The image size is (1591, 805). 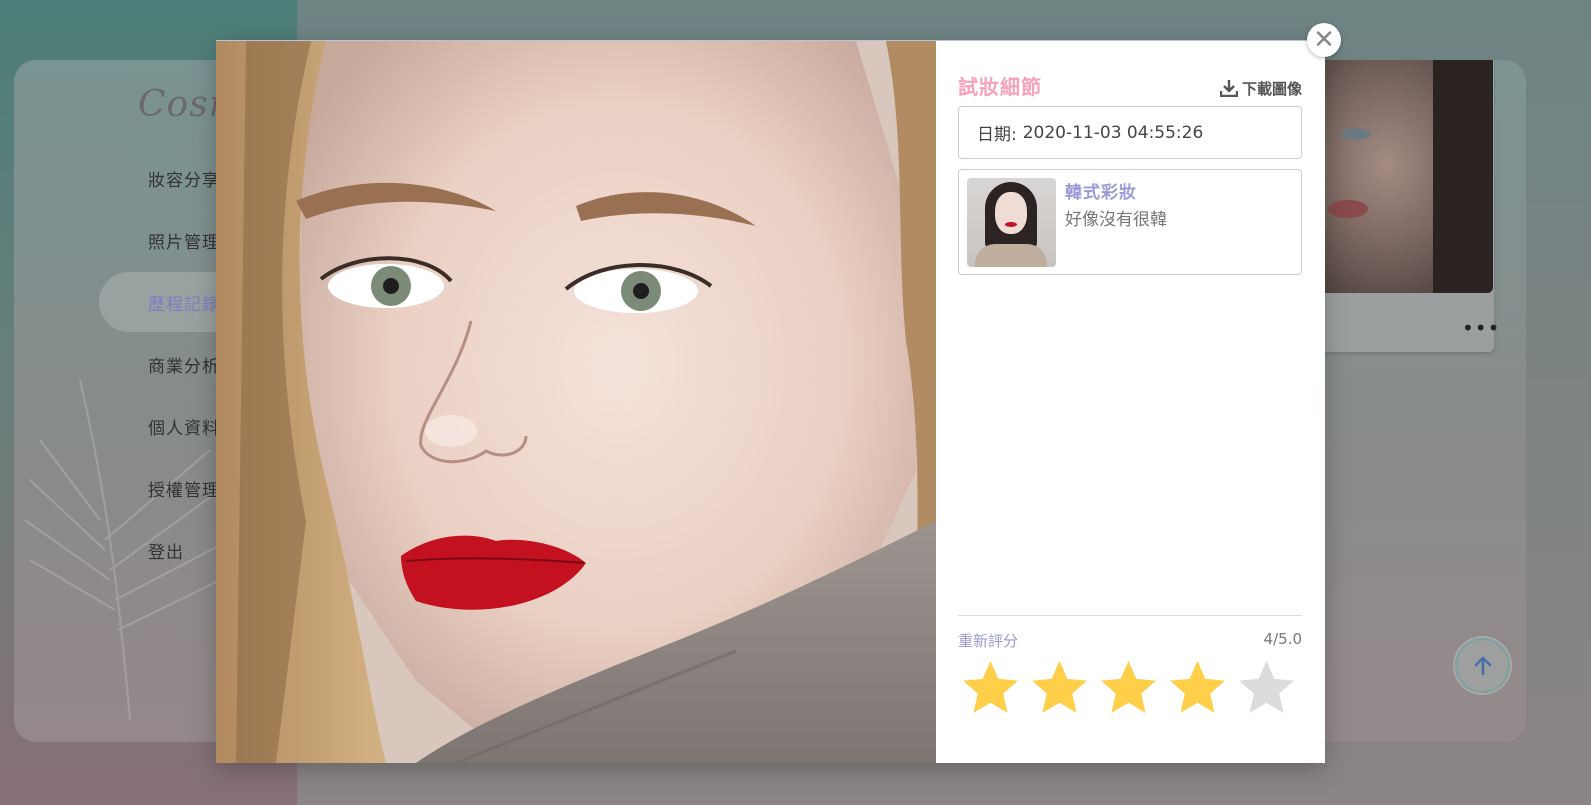 I want to click on makeup-style-comment: 好像沒有很韓, so click(x=1116, y=220).